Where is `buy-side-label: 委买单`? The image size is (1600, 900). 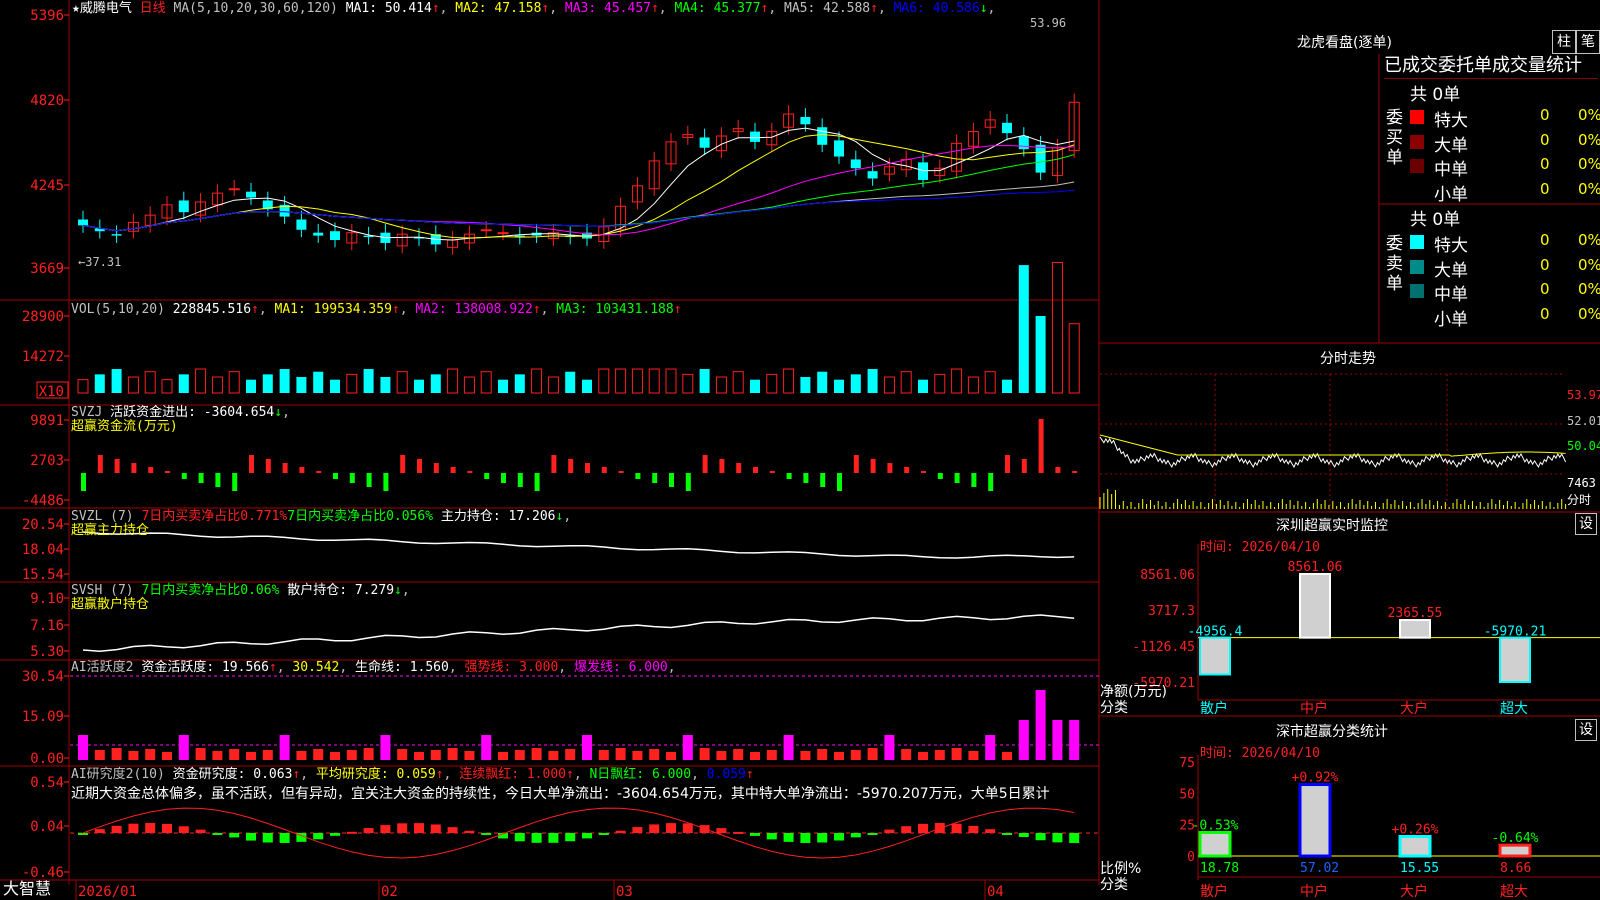
buy-side-label: 委买单 is located at coordinates (1394, 138).